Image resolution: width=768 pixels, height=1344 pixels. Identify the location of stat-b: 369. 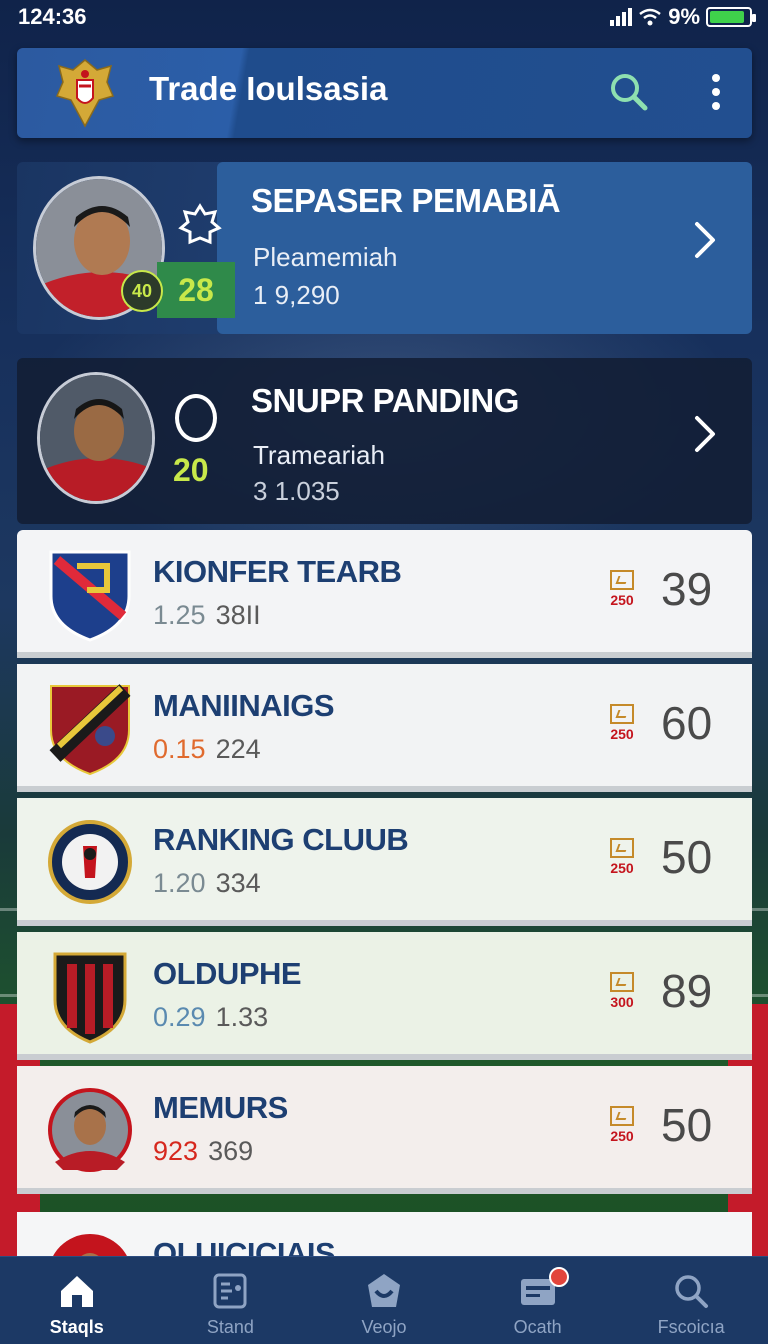
(231, 1151).